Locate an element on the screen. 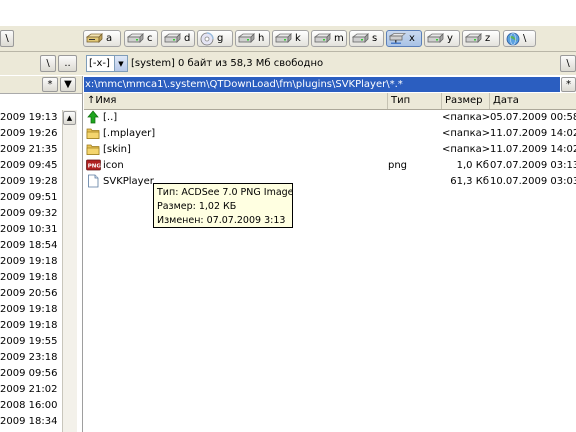 Image resolution: width=576 pixels, height=432 pixels. column-date: Дата is located at coordinates (533, 101).